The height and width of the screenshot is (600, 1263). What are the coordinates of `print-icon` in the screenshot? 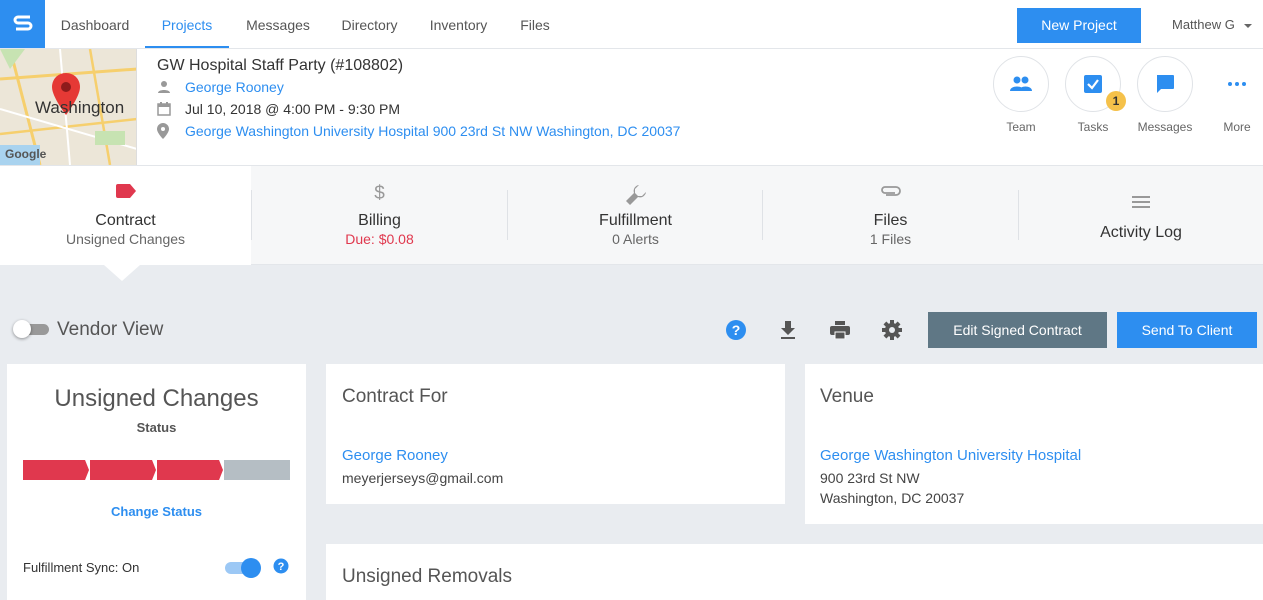 It's located at (840, 330).